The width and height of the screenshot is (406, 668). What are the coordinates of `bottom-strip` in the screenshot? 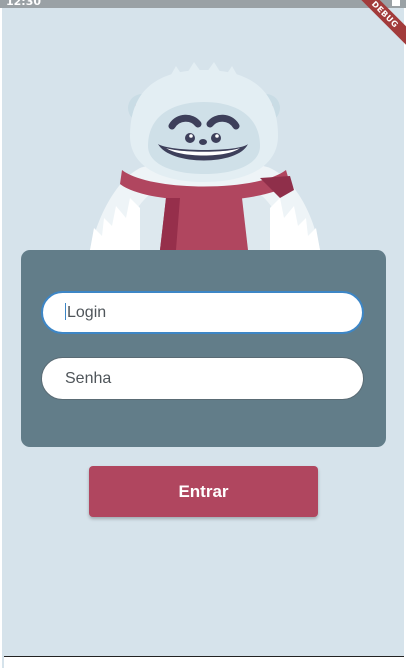 It's located at (204, 662).